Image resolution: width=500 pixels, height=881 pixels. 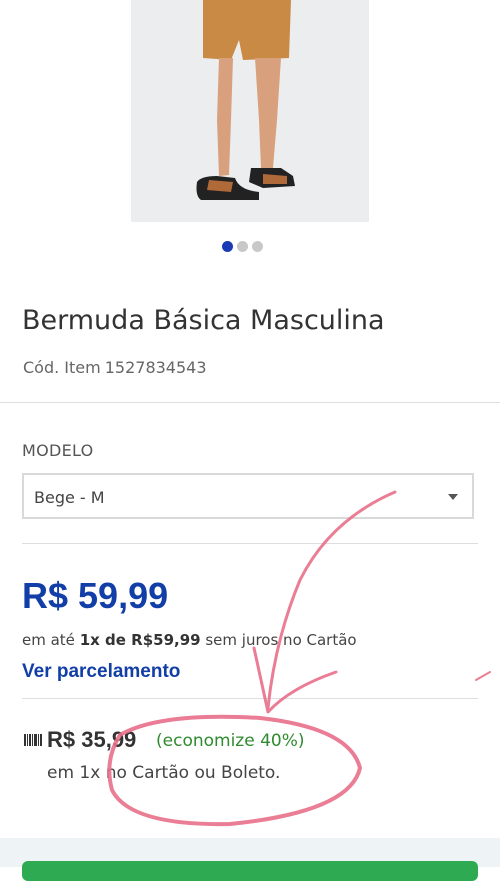 I want to click on product-photo-illustration, so click(x=250, y=111).